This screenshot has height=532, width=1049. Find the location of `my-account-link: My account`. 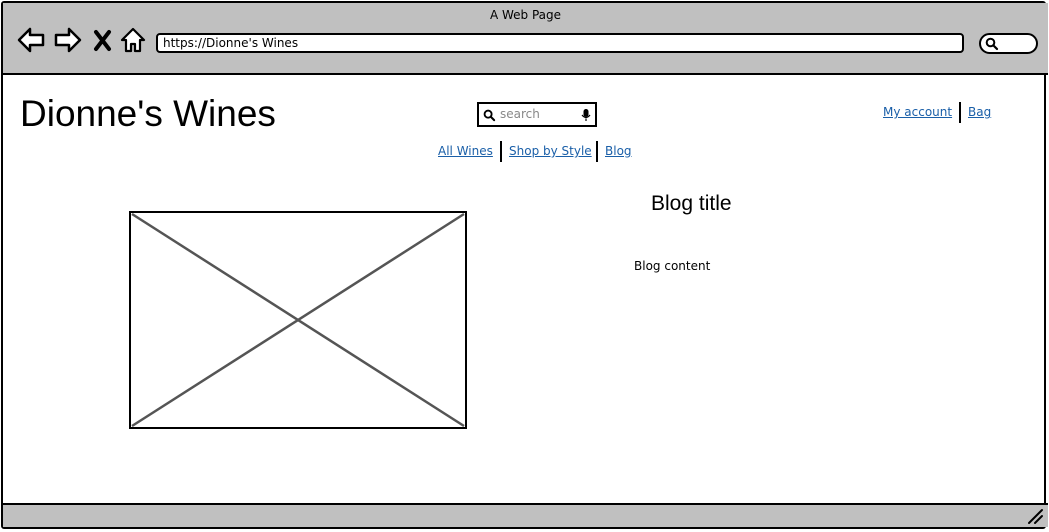

my-account-link: My account is located at coordinates (917, 112).